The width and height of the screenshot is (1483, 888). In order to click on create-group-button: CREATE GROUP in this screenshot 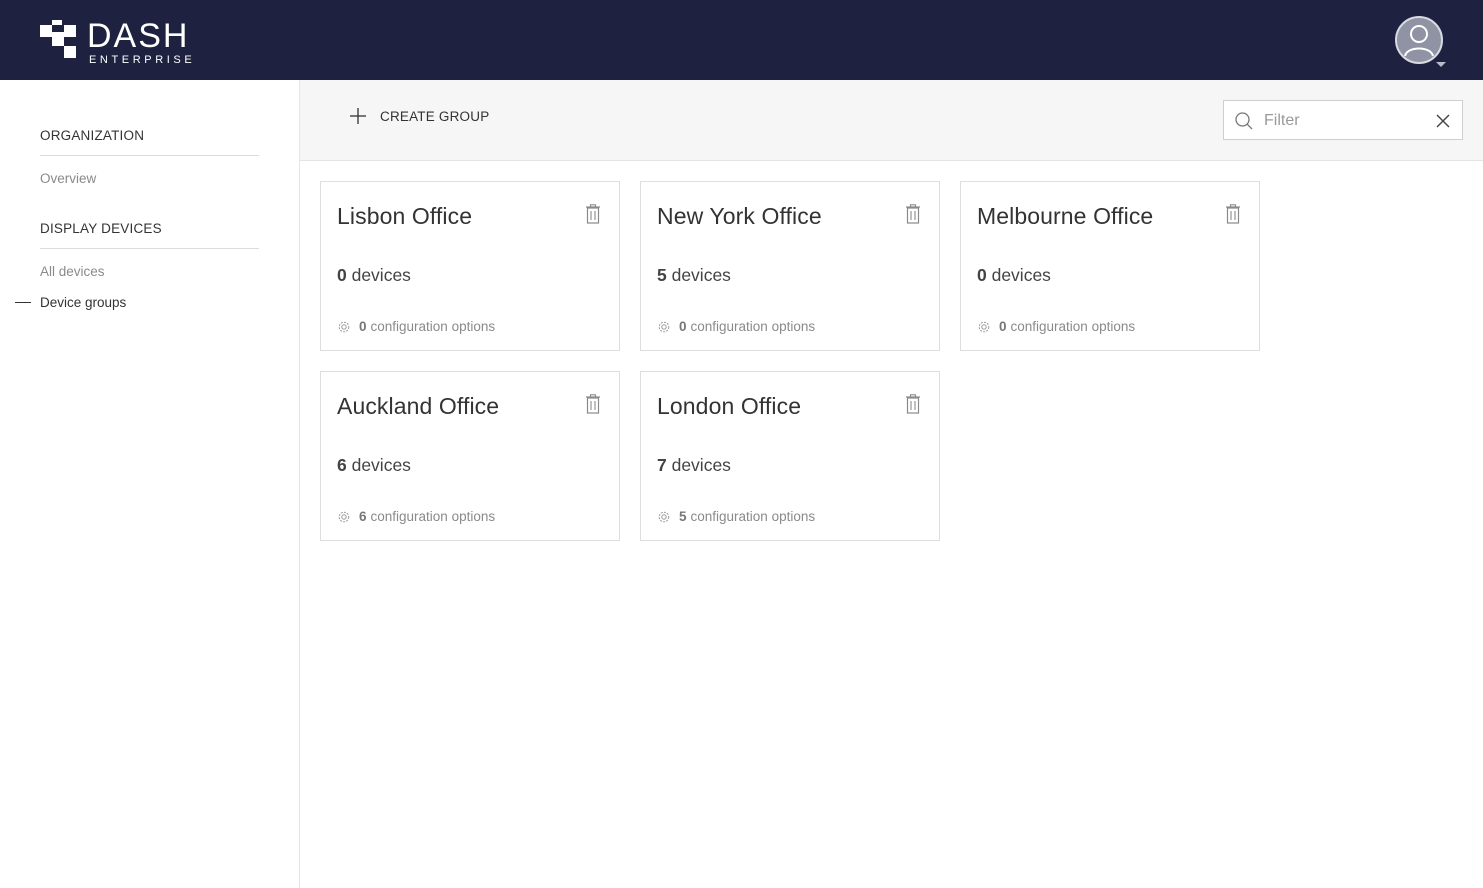, I will do `click(418, 116)`.